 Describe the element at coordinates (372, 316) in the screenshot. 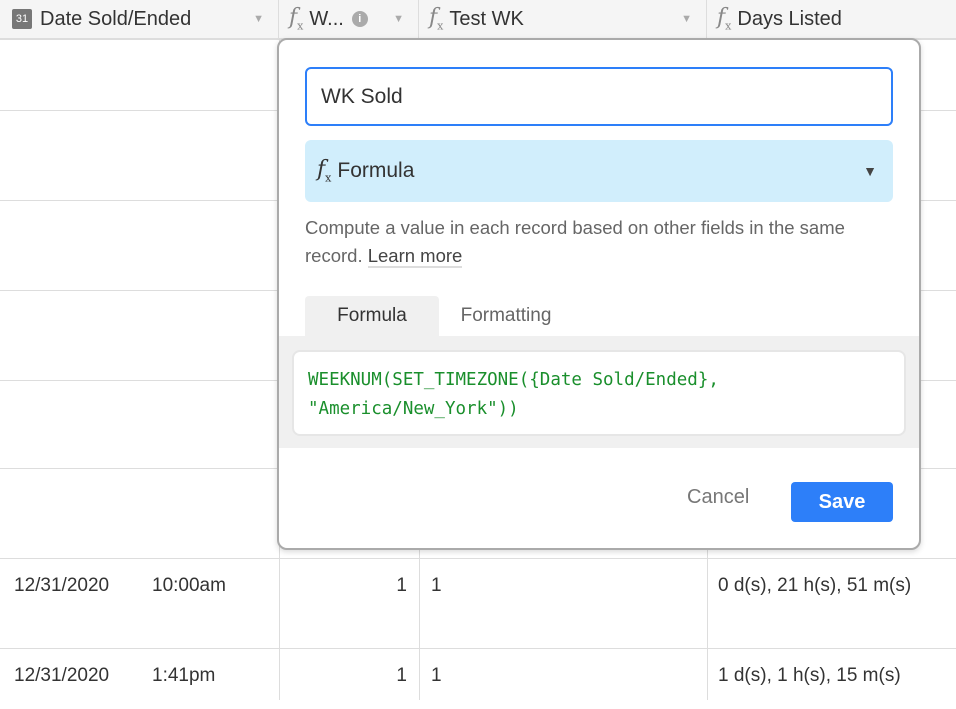

I see `tab-formula: Formula` at that location.